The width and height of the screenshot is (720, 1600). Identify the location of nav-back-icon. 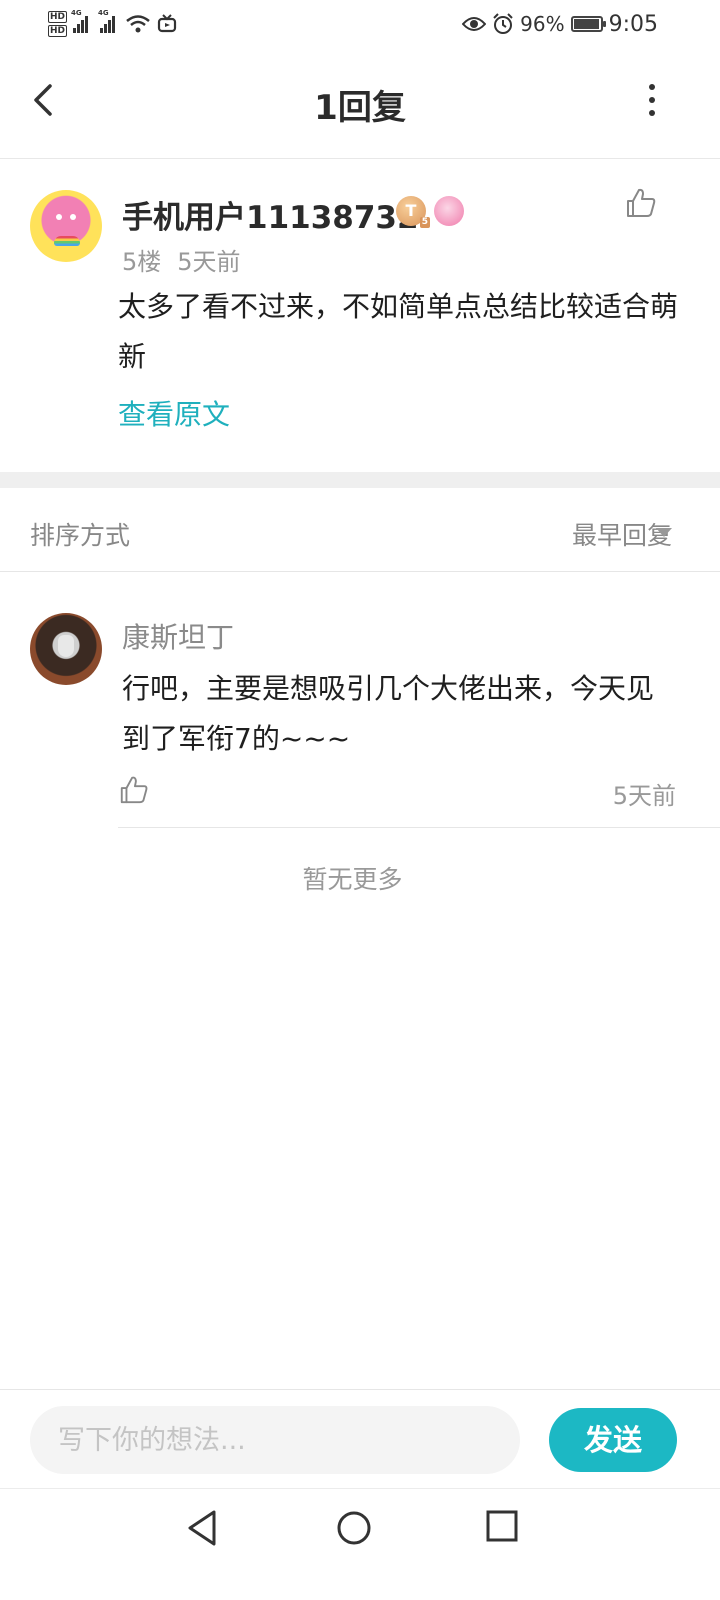
(202, 1528).